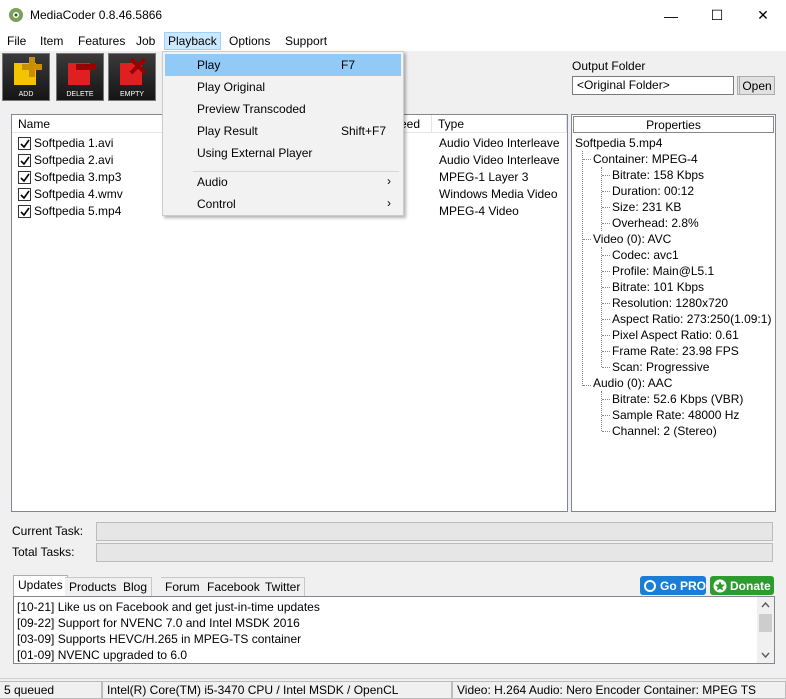 The height and width of the screenshot is (699, 786). Describe the element at coordinates (133, 71) in the screenshot. I see `x-icon` at that location.